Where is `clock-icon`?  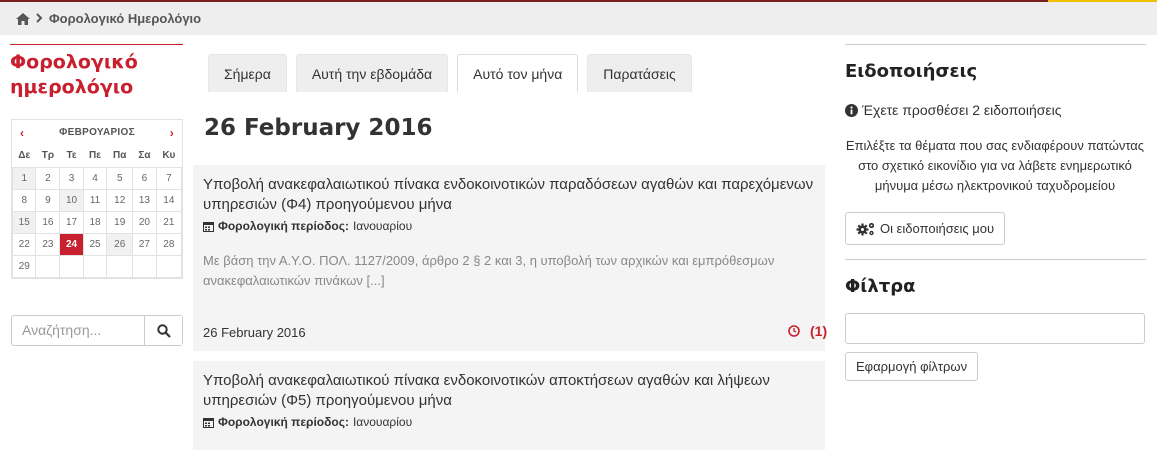 clock-icon is located at coordinates (794, 331).